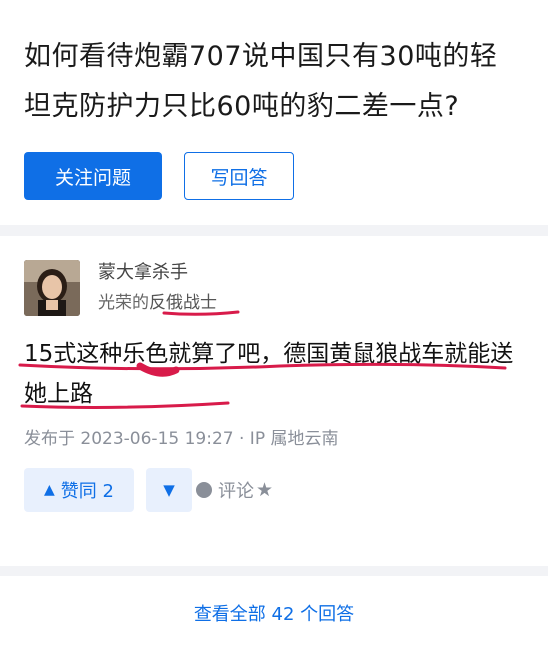 The width and height of the screenshot is (548, 648). Describe the element at coordinates (123, 303) in the screenshot. I see `author-badge-prefix: 光荣的` at that location.